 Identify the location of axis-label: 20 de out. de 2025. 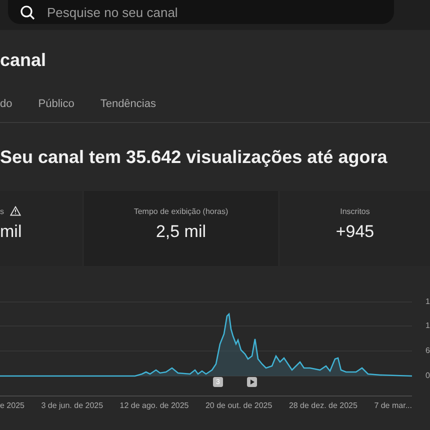
(238, 405).